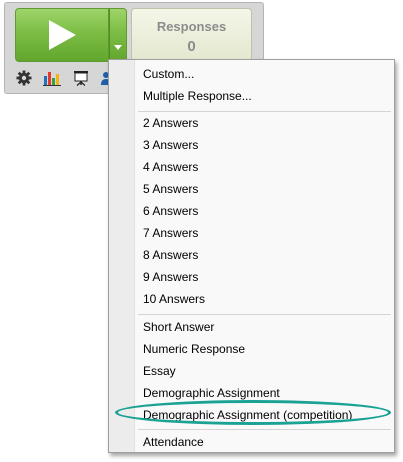 The image size is (403, 462). I want to click on menu-item-demographic-assignment: Demographic Assignment, so click(211, 393).